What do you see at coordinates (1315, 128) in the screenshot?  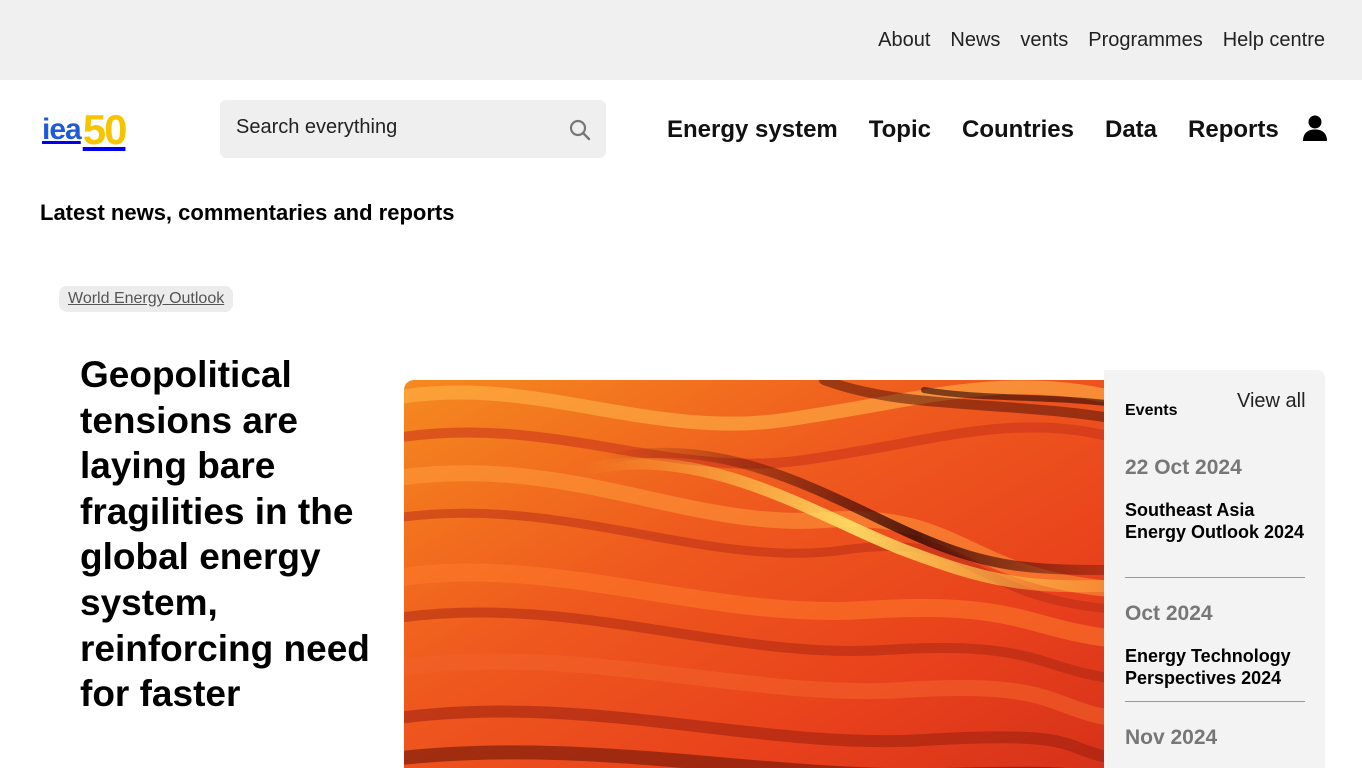 I see `user-icon` at bounding box center [1315, 128].